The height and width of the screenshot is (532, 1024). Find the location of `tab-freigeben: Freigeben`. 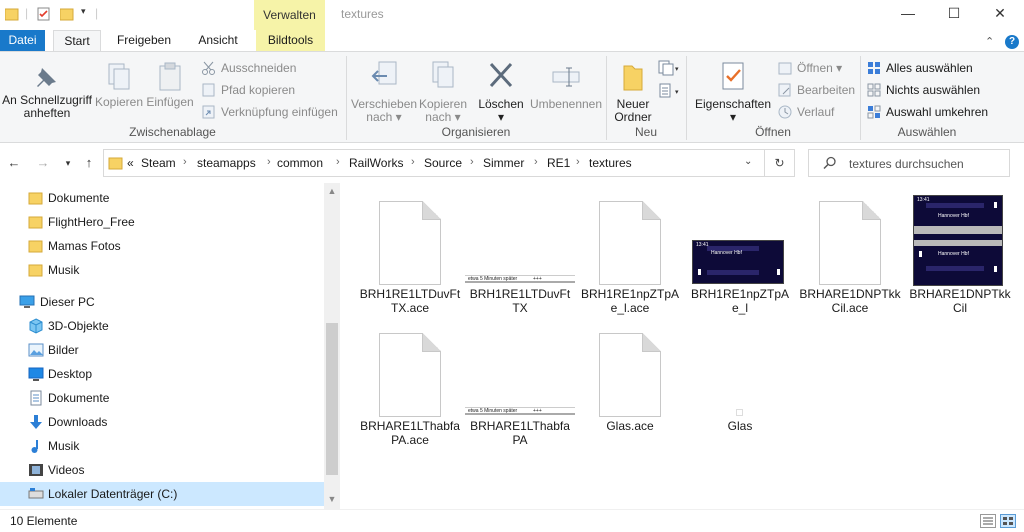

tab-freigeben: Freigeben is located at coordinates (144, 40).